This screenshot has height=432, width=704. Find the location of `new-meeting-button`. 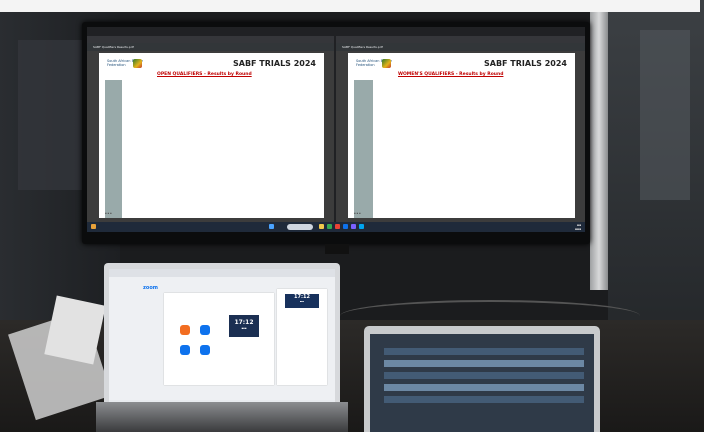

new-meeting-button is located at coordinates (185, 330).